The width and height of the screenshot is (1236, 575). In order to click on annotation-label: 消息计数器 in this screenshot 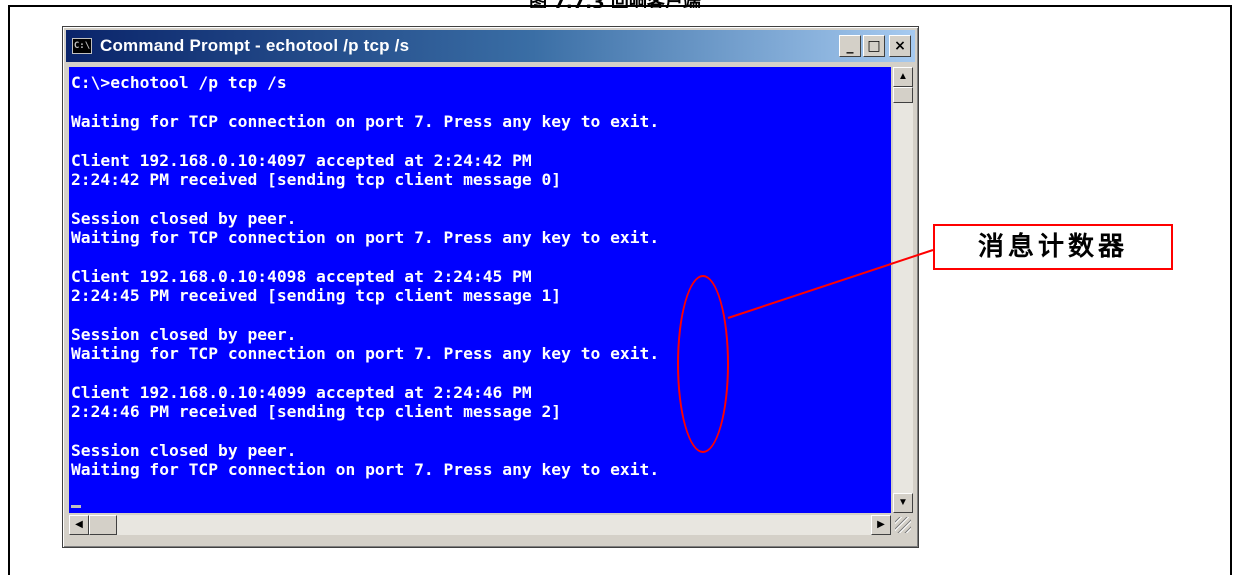, I will do `click(1053, 247)`.